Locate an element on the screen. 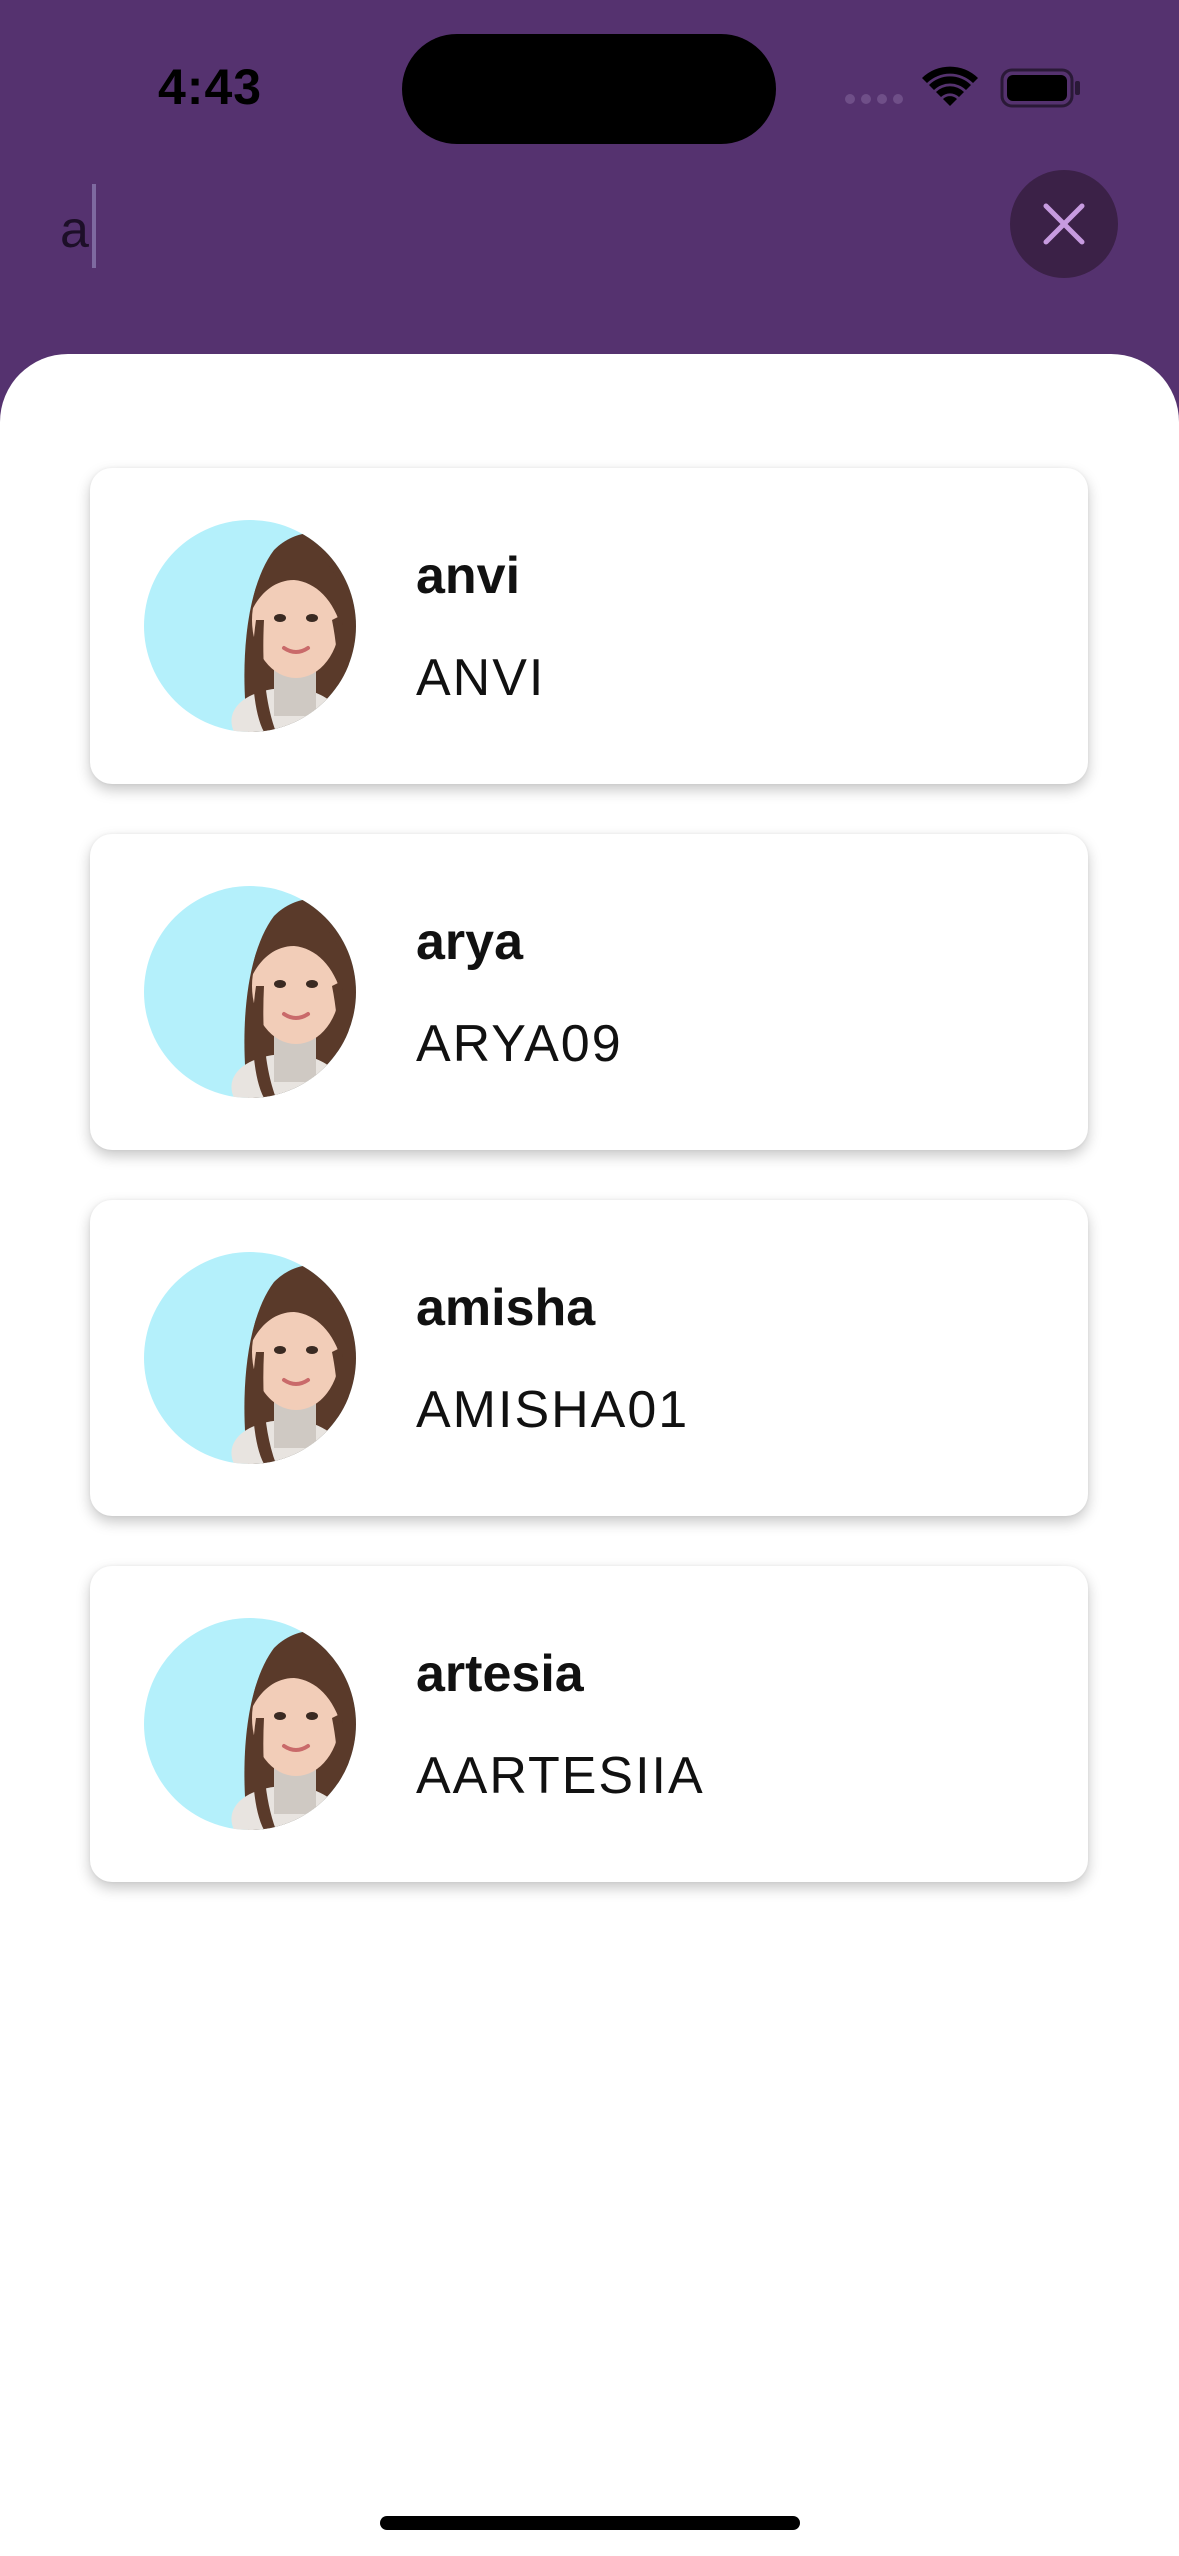 Image resolution: width=1179 pixels, height=2556 pixels. search-input is located at coordinates (510, 230).